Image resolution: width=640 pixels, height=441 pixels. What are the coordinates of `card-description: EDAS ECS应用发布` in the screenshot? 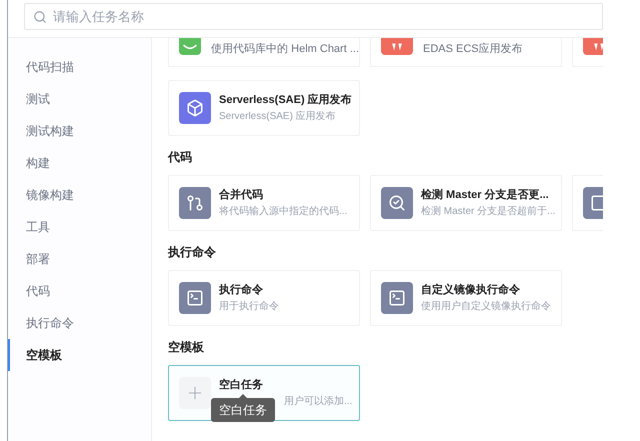 It's located at (473, 49).